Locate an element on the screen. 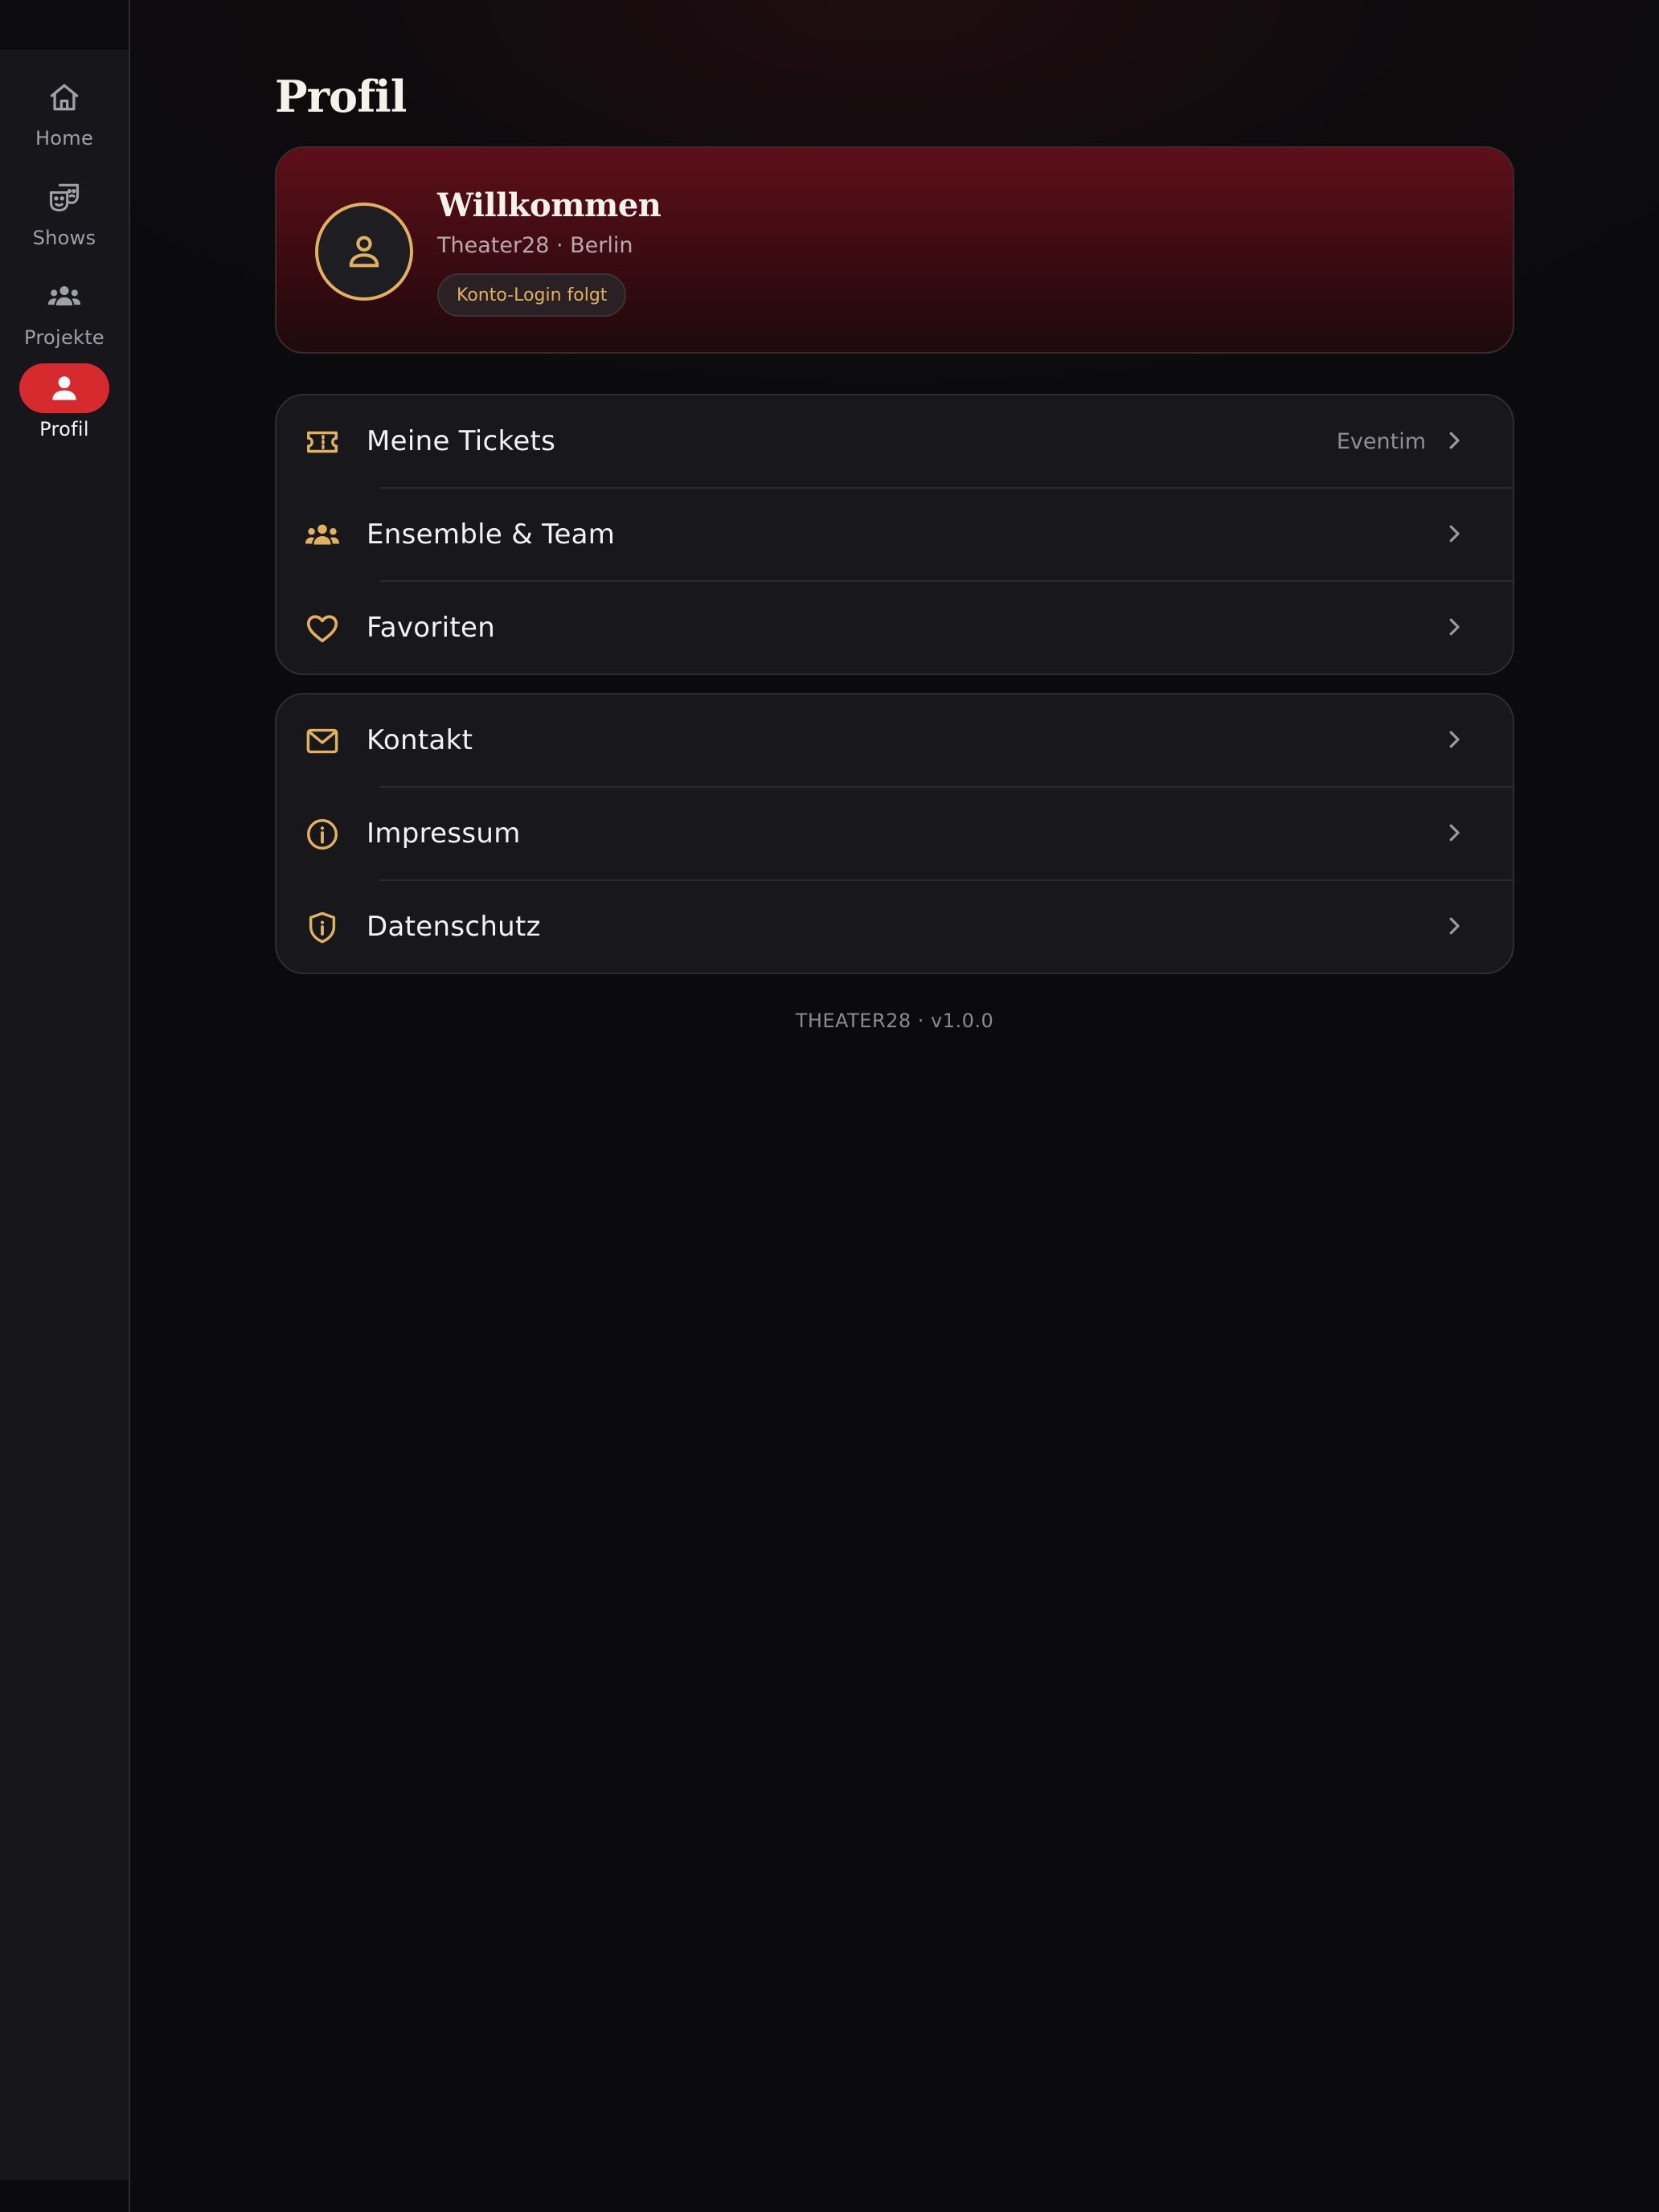 The image size is (1659, 2212). menu-row-label: Meine Tickets is located at coordinates (461, 441).